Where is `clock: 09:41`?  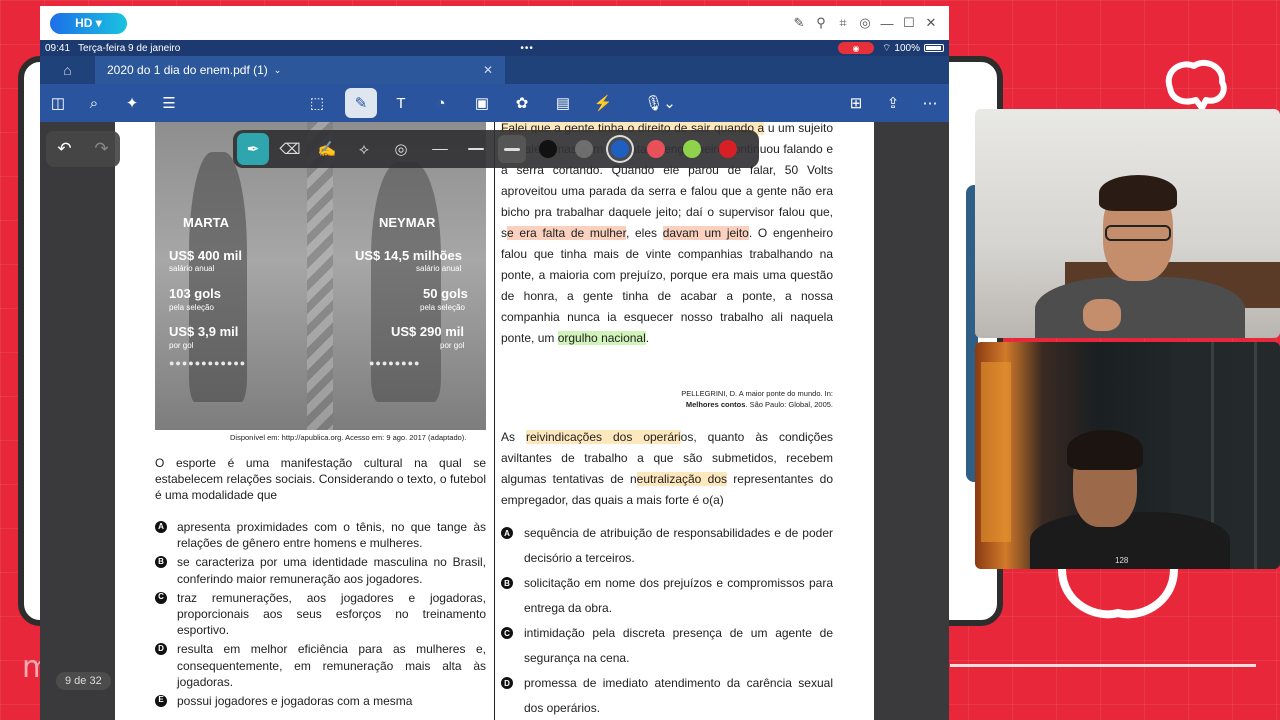 clock: 09:41 is located at coordinates (58, 48).